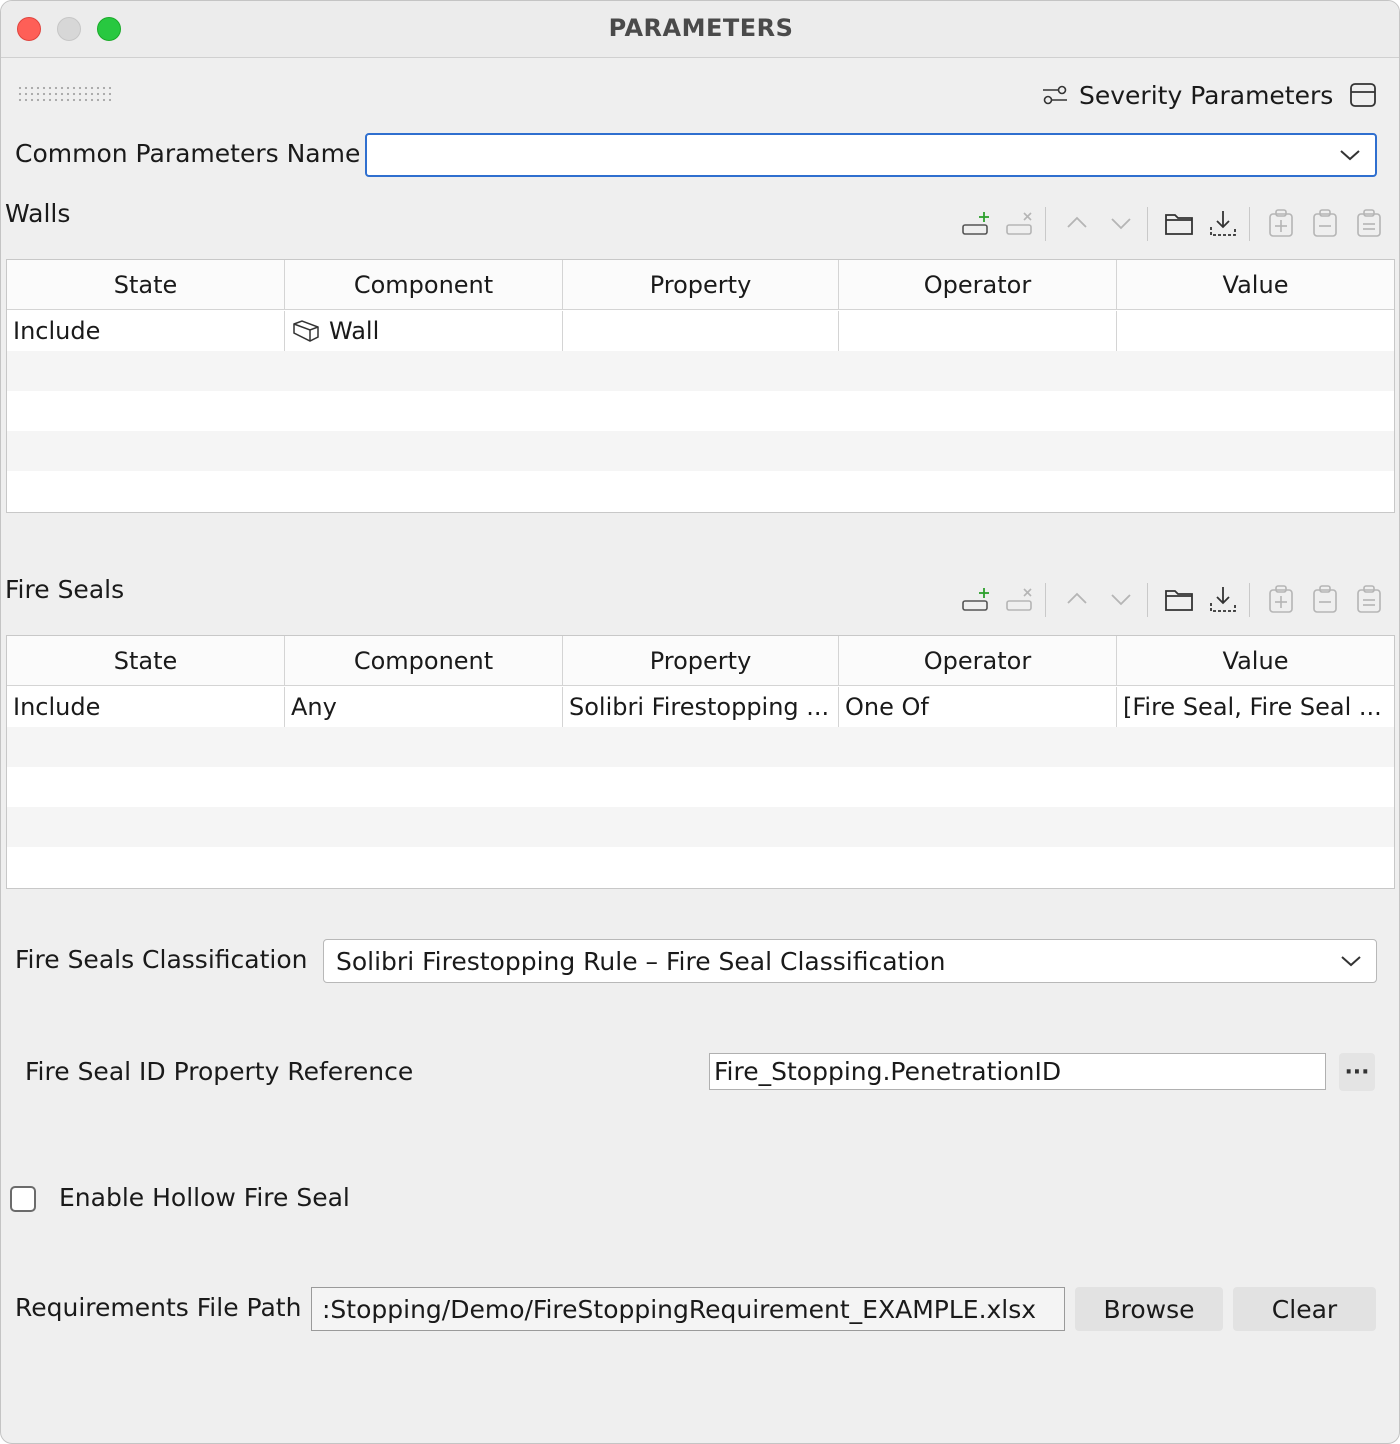 The height and width of the screenshot is (1444, 1400). I want to click on walls-toolbar, so click(1175, 223).